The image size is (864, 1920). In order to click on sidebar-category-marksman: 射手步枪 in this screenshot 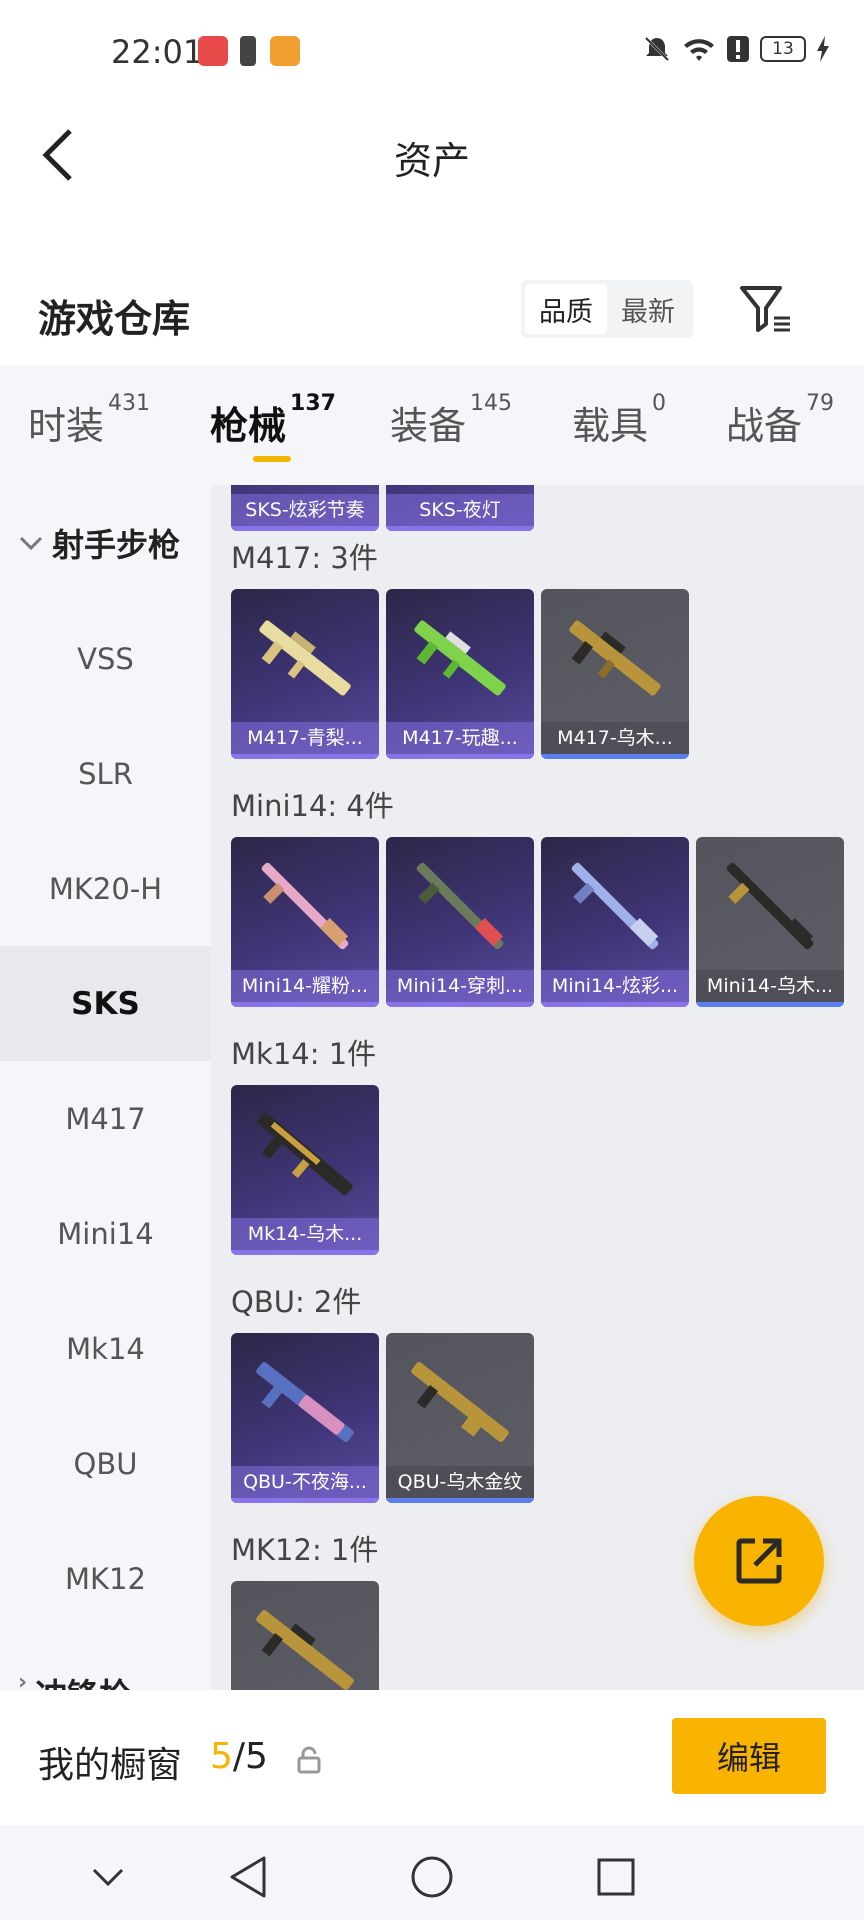, I will do `click(105, 542)`.